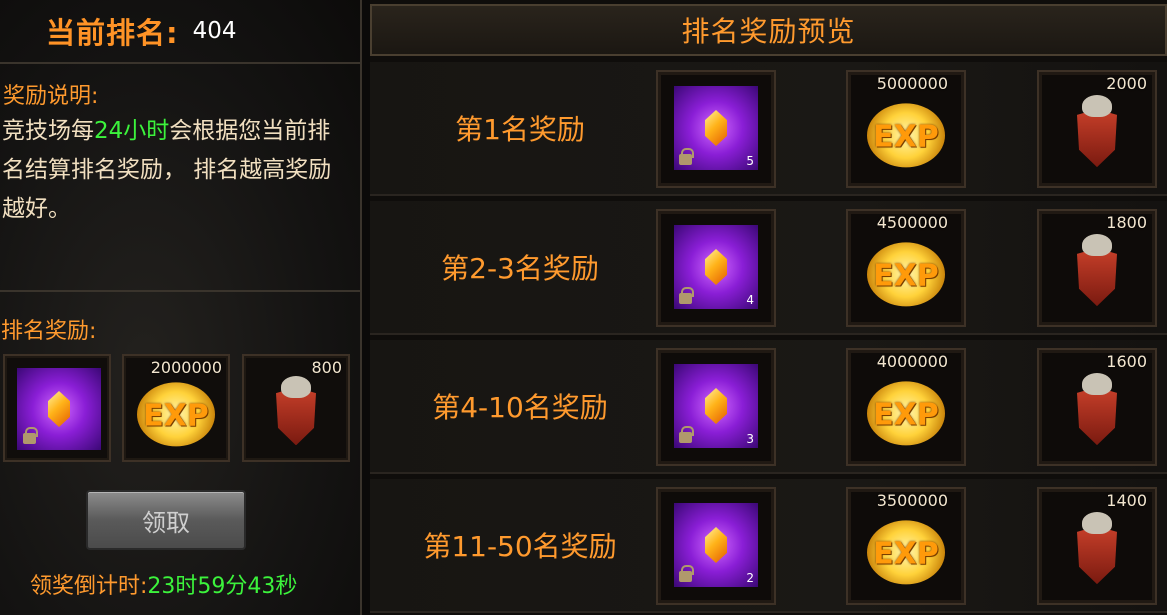 This screenshot has width=1167, height=615. Describe the element at coordinates (1126, 500) in the screenshot. I see `honor-amount: 1400` at that location.